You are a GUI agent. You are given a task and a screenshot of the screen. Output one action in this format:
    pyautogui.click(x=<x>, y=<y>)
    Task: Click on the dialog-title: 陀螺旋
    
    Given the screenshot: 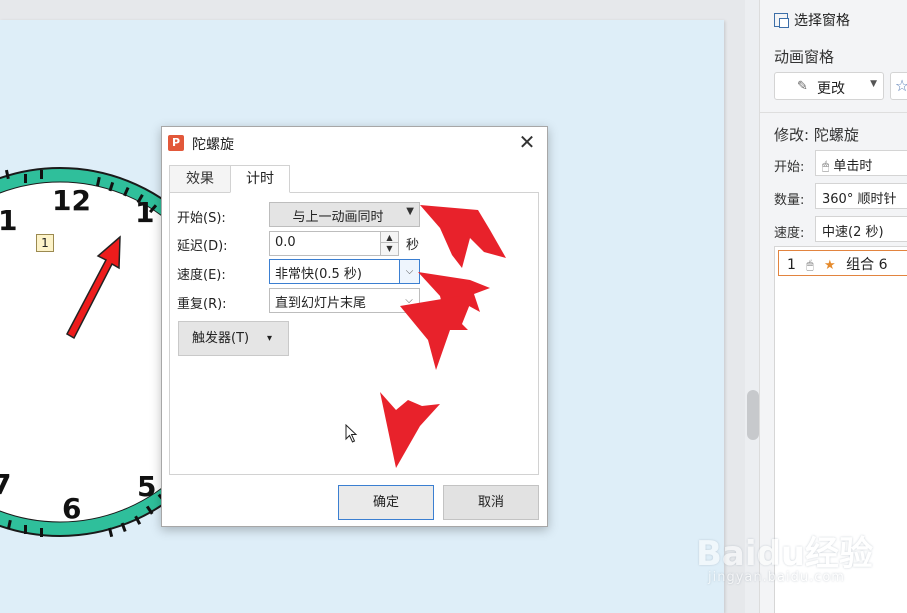 What is the action you would take?
    pyautogui.click(x=213, y=145)
    